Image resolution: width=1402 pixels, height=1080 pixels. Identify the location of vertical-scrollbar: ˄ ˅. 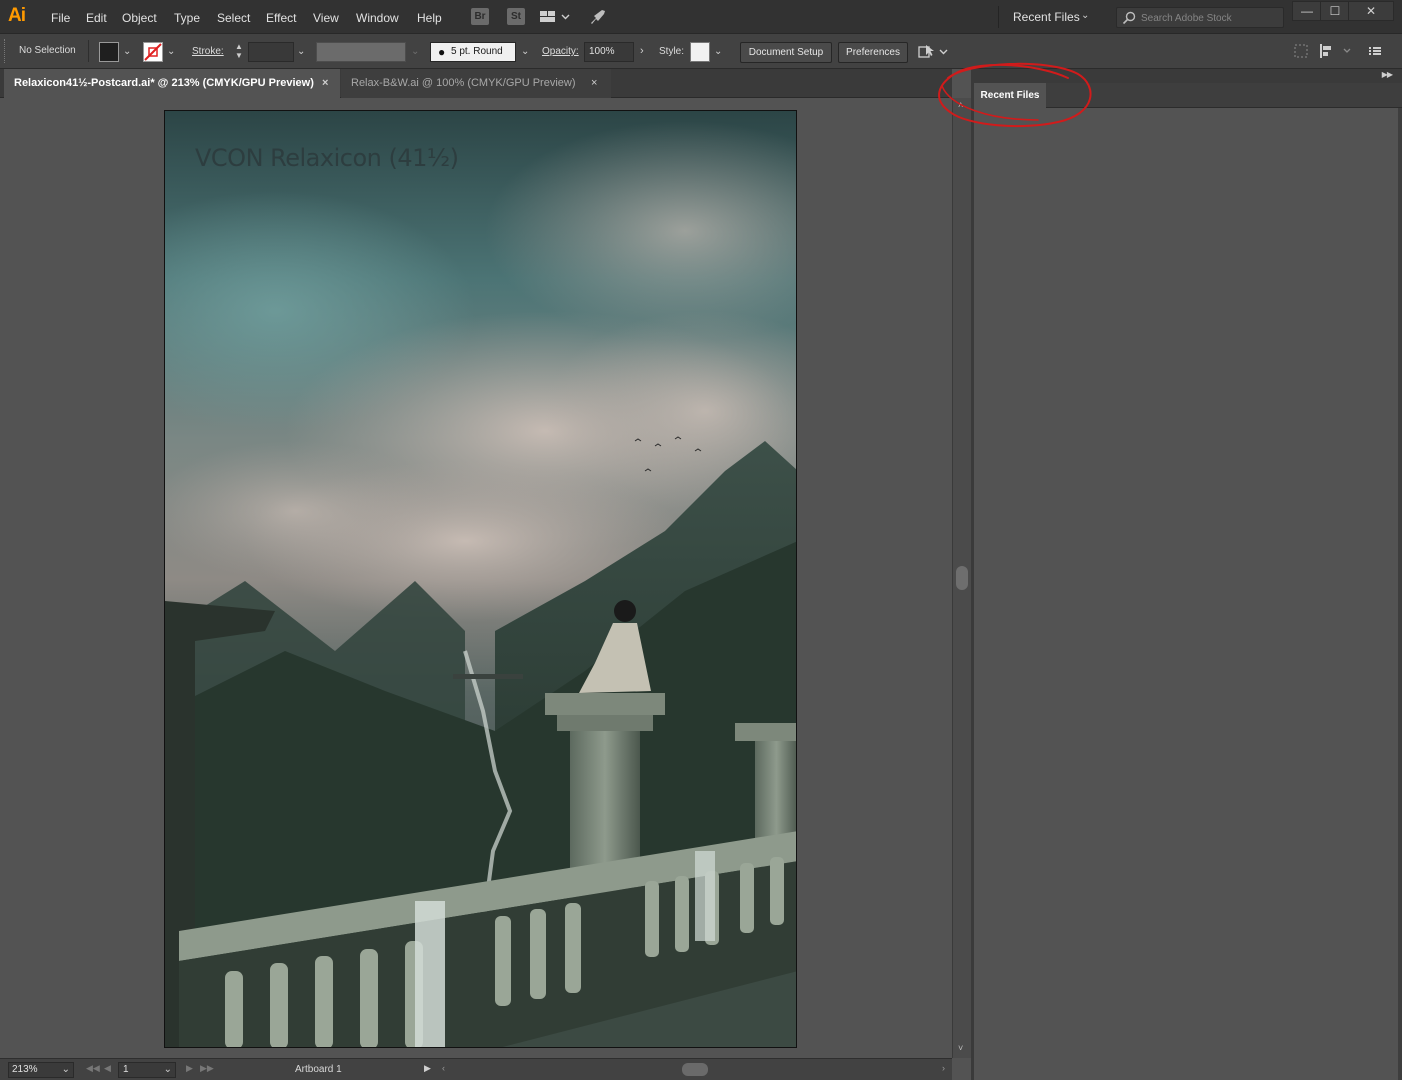
(961, 578).